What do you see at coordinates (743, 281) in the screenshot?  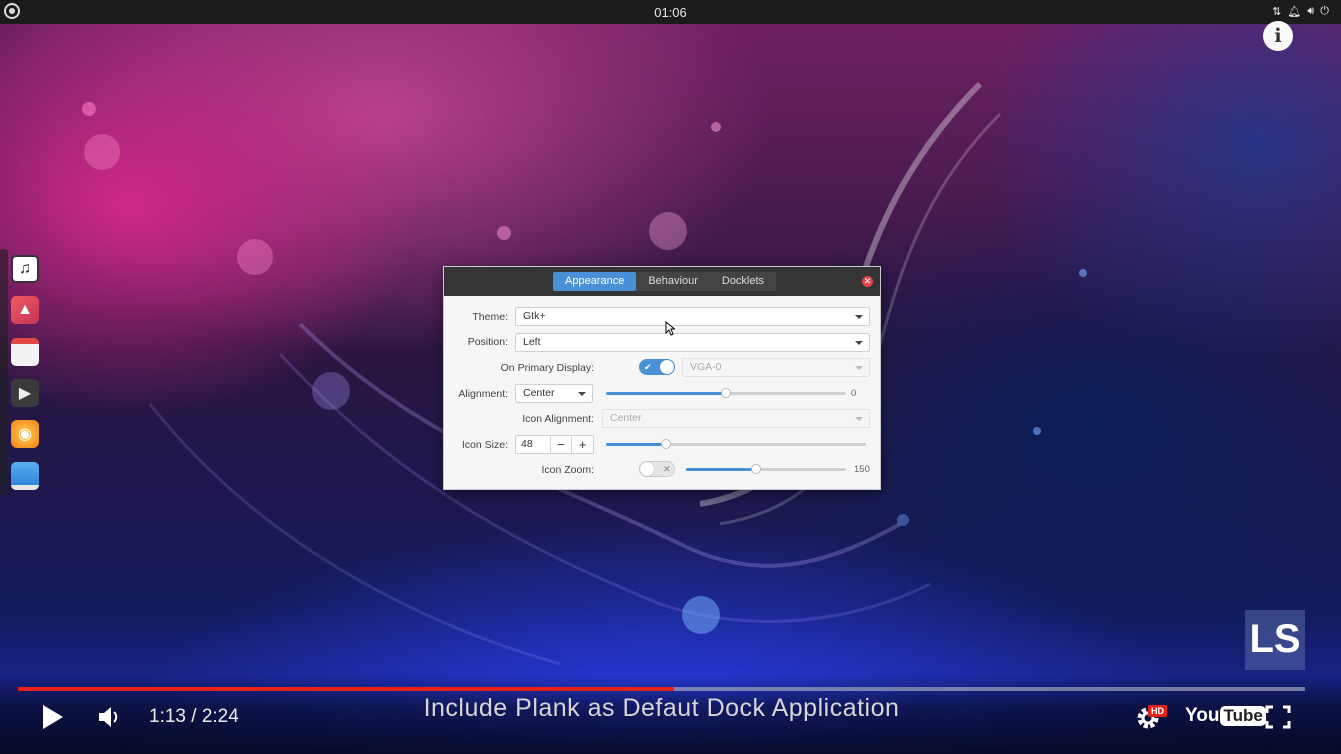 I see `tab-docklets: Docklets` at bounding box center [743, 281].